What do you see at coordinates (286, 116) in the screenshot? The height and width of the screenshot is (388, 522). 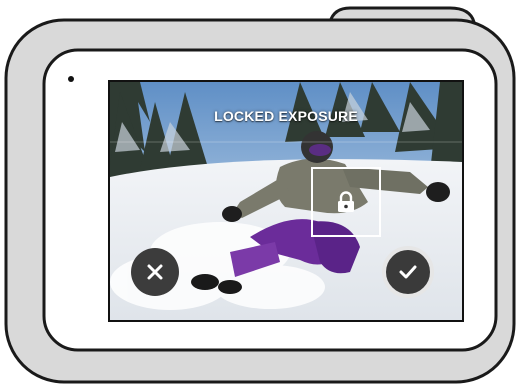 I see `screen-title: LOCKED EXPOSURE` at bounding box center [286, 116].